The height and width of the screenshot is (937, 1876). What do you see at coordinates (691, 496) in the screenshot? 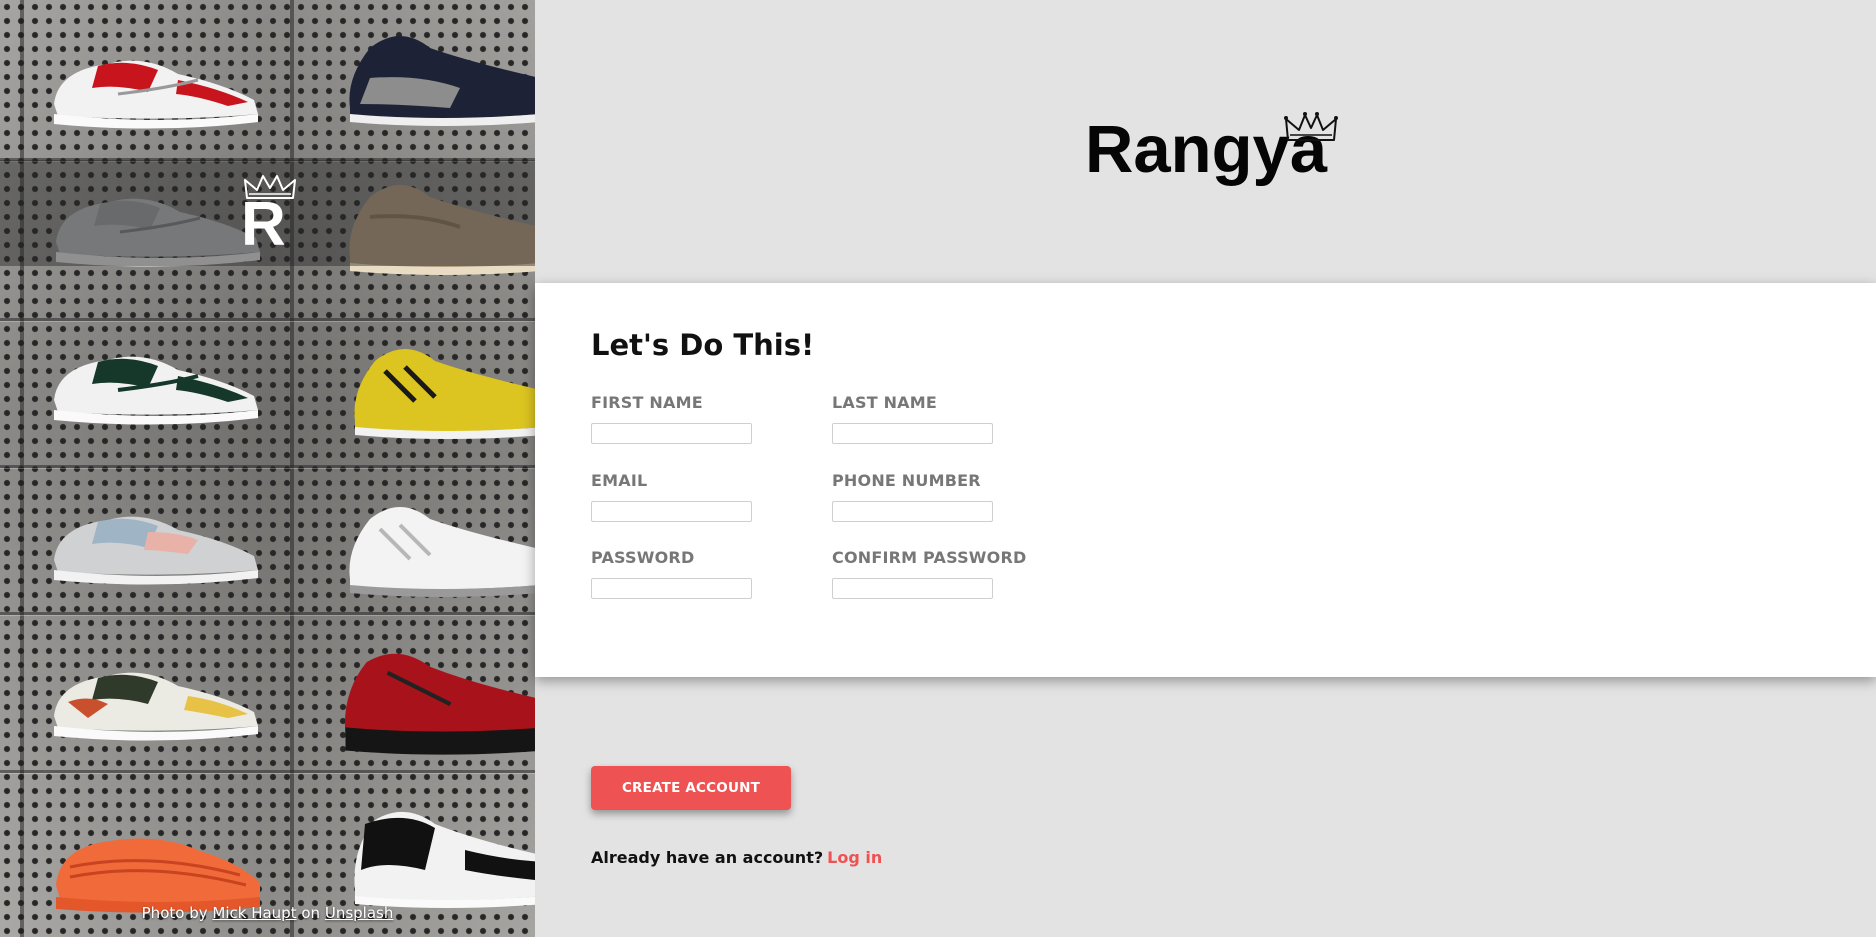
I see `email-field: EMAIL` at bounding box center [691, 496].